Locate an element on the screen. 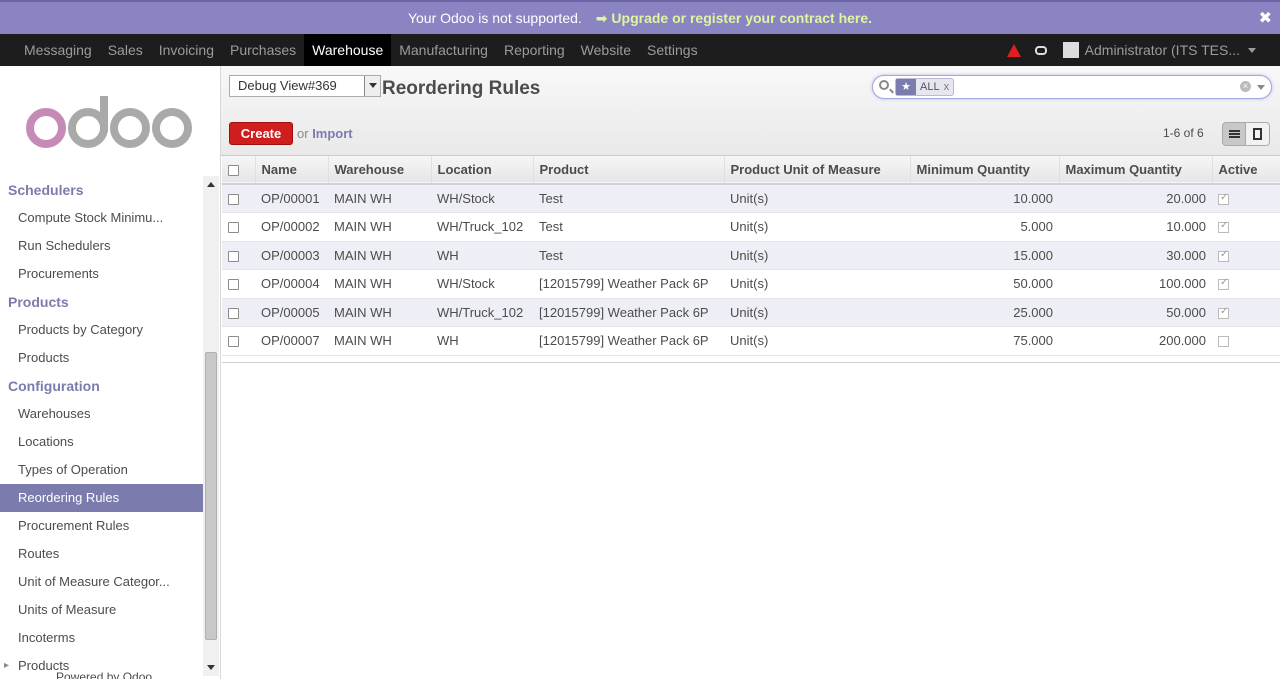  sidebar-item-products-by-category: Products by Category is located at coordinates (101, 330).